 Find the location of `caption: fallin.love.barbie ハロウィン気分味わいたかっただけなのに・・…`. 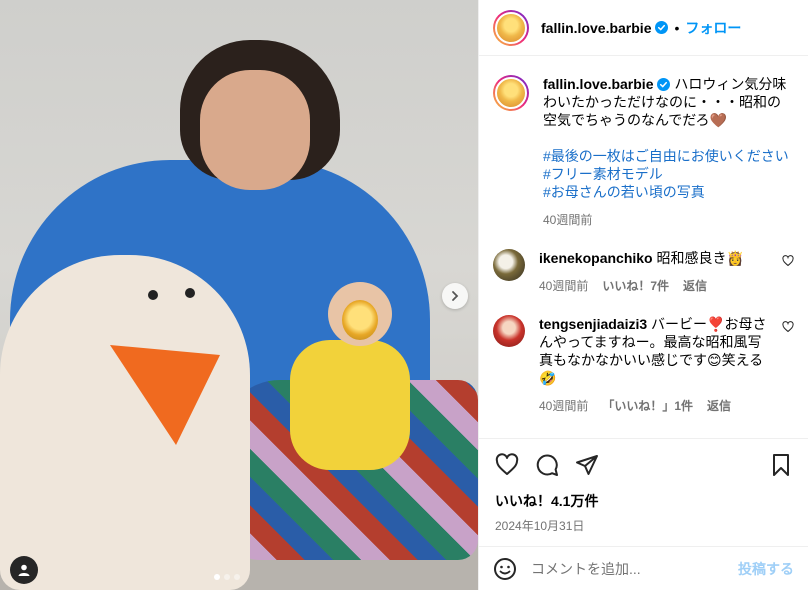

caption: fallin.love.barbie ハロウィン気分味わいたかっただけなのに・・… is located at coordinates (643, 143).